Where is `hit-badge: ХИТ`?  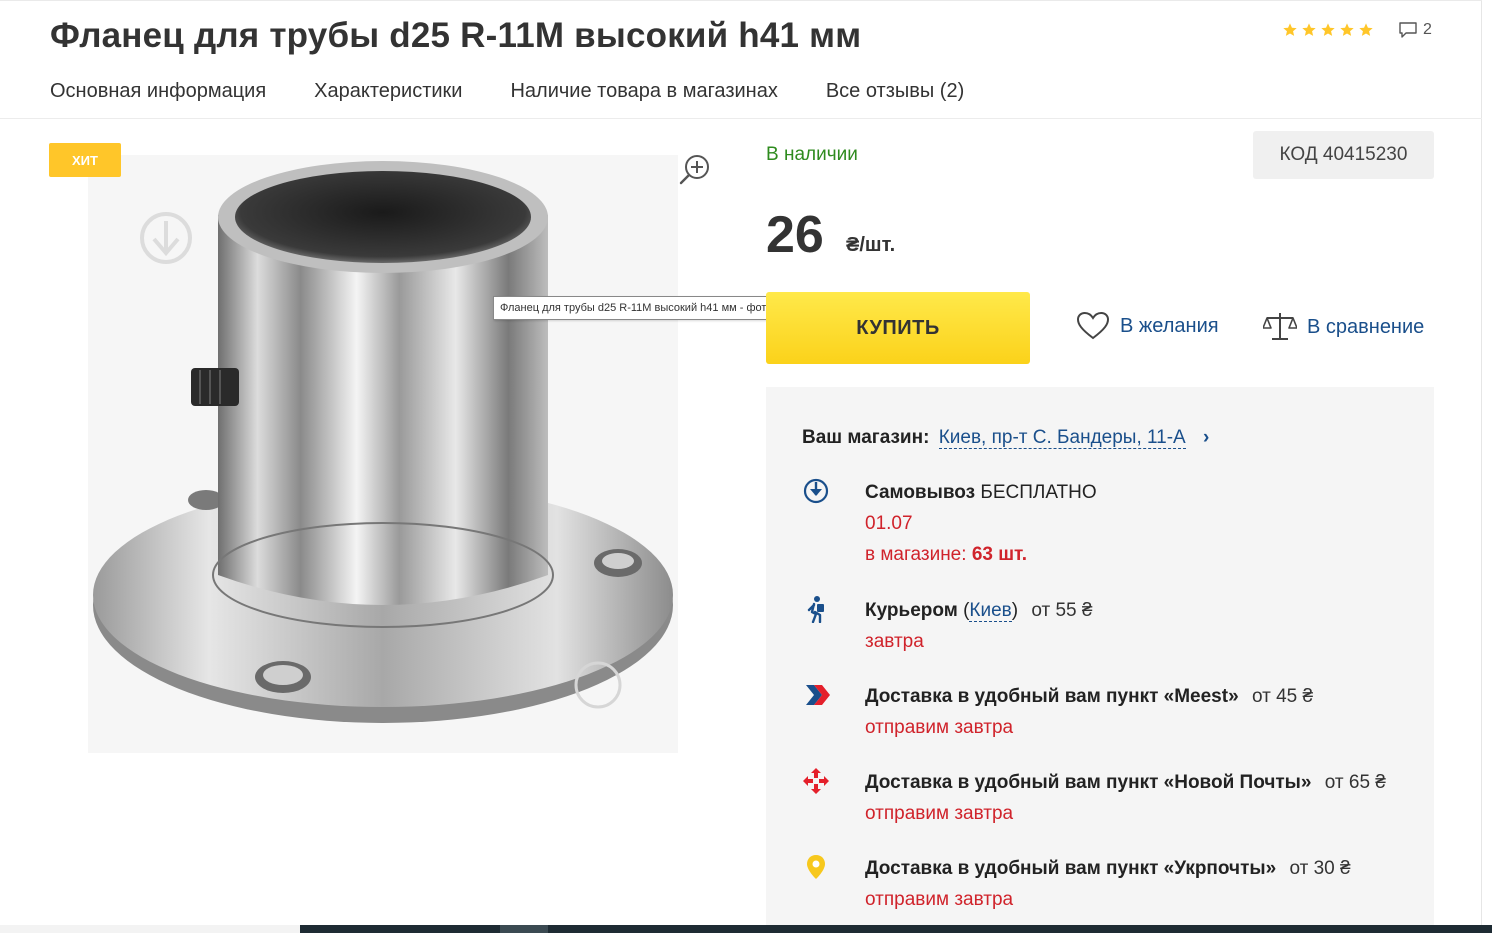 hit-badge: ХИТ is located at coordinates (85, 160).